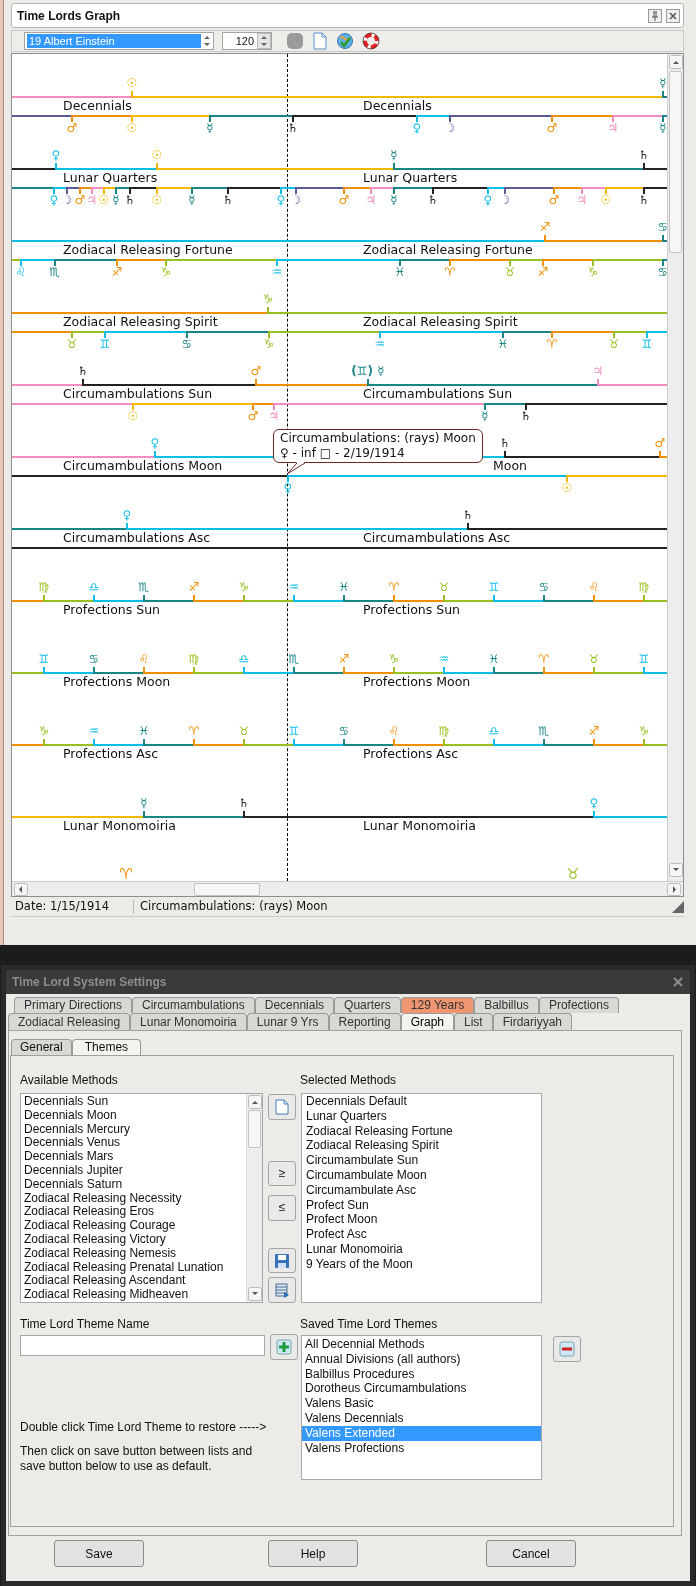 This screenshot has width=696, height=1586. I want to click on settings-tab: Primary Directions, so click(73, 1005).